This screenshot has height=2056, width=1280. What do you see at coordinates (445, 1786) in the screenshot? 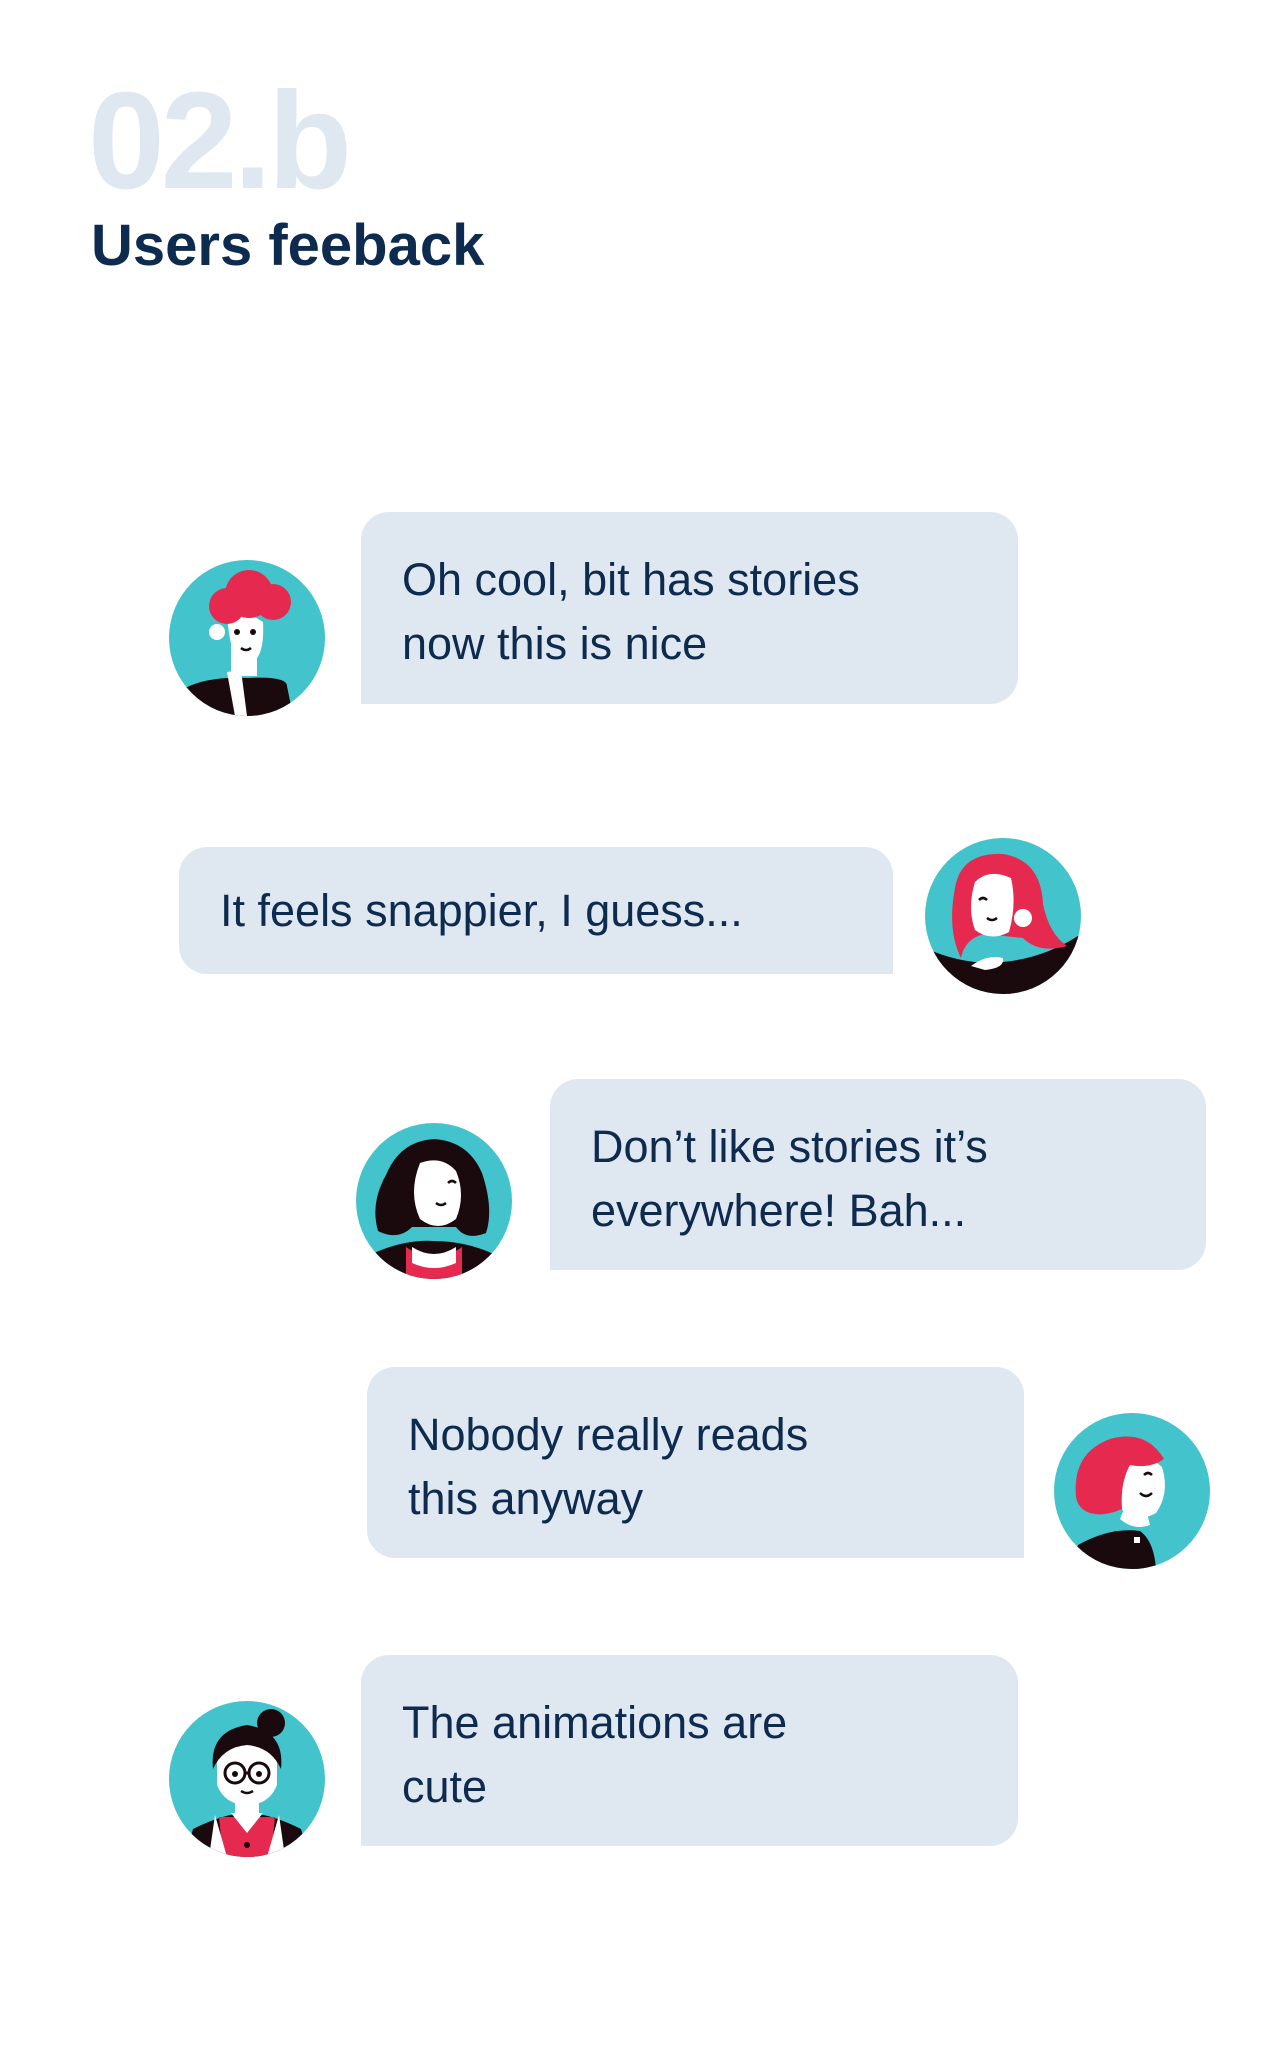
I see `feedback-text: cute` at bounding box center [445, 1786].